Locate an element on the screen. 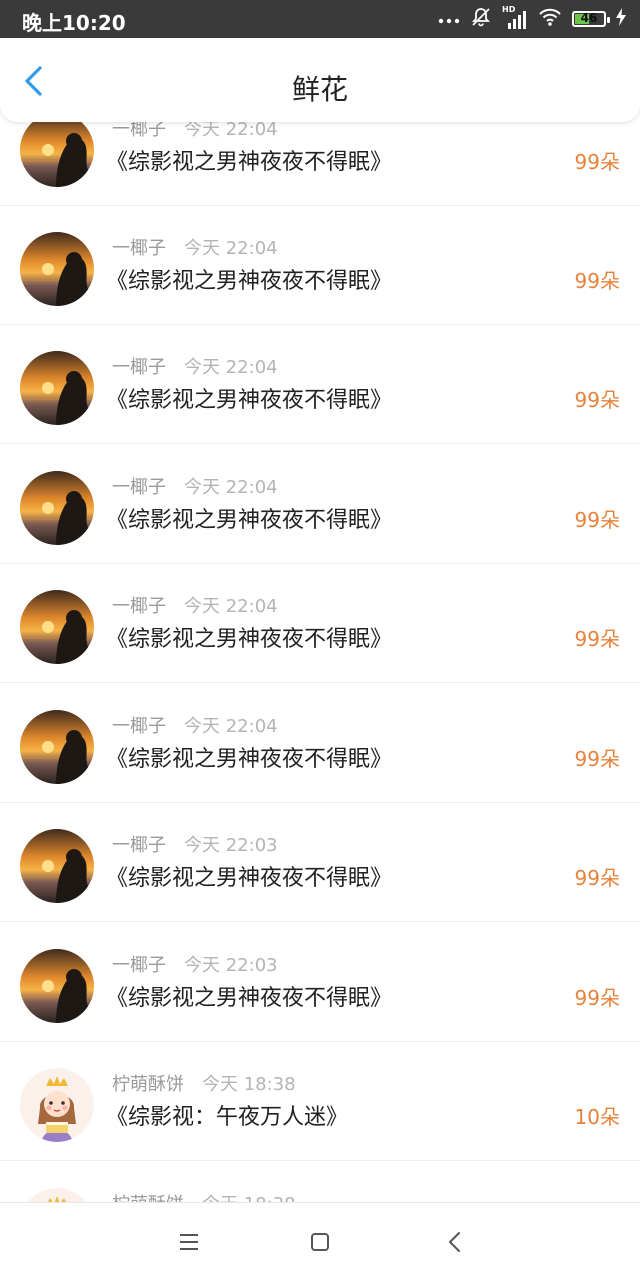 The height and width of the screenshot is (1281, 640). entry-meta: 柠萌酥饼 今天 18:38 is located at coordinates (204, 1196).